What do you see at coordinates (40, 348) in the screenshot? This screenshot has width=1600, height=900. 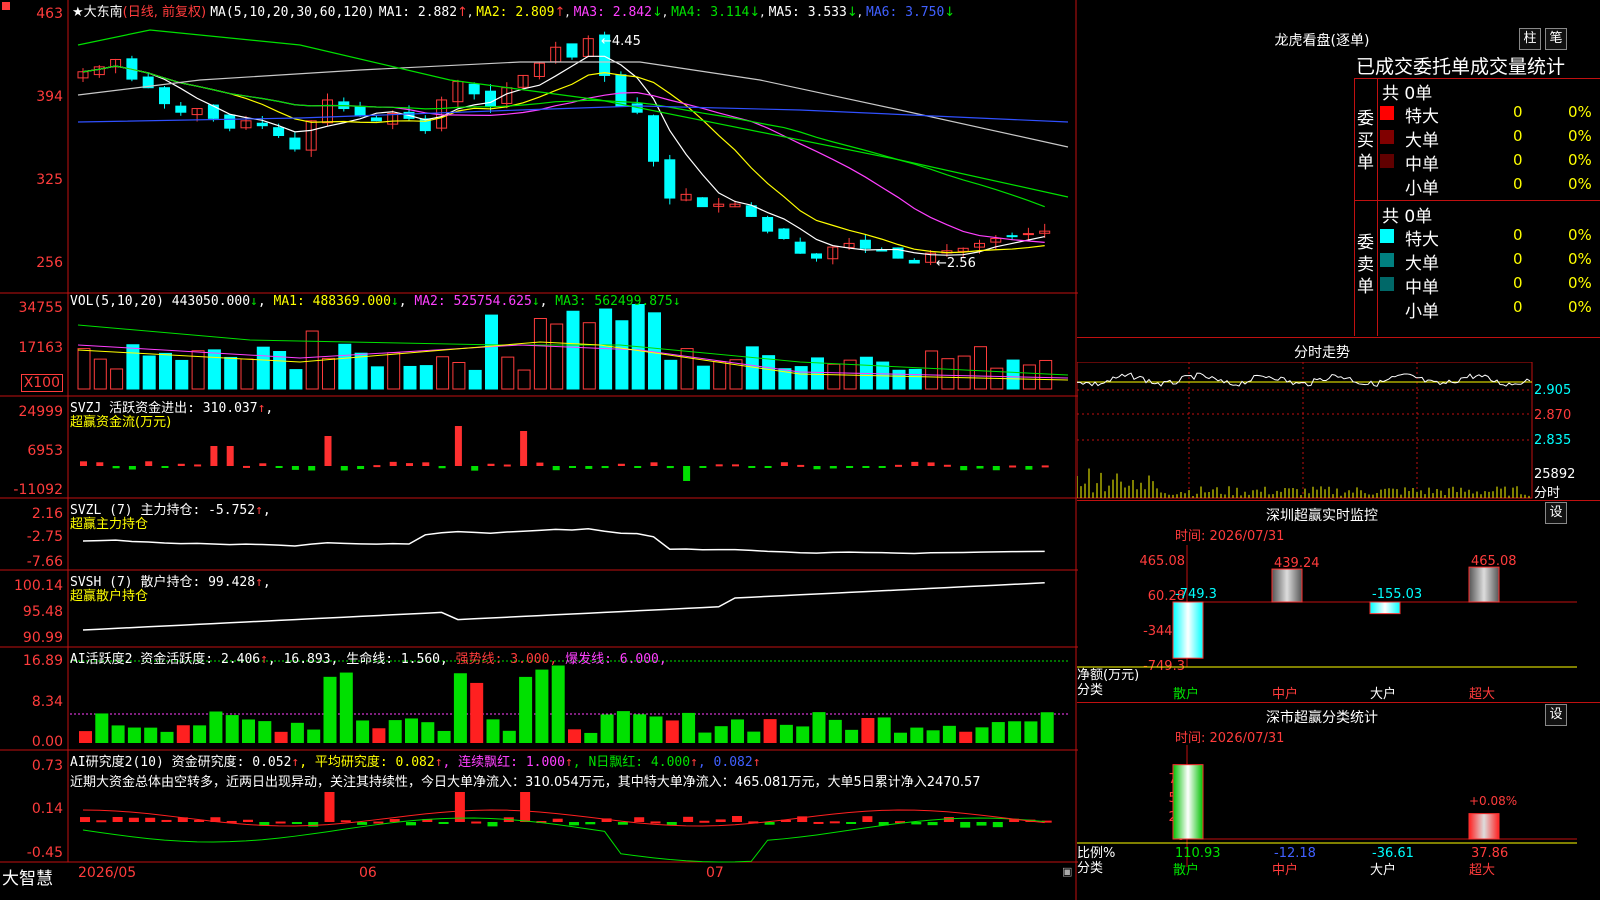 I see `vol-axis-label: 17163` at bounding box center [40, 348].